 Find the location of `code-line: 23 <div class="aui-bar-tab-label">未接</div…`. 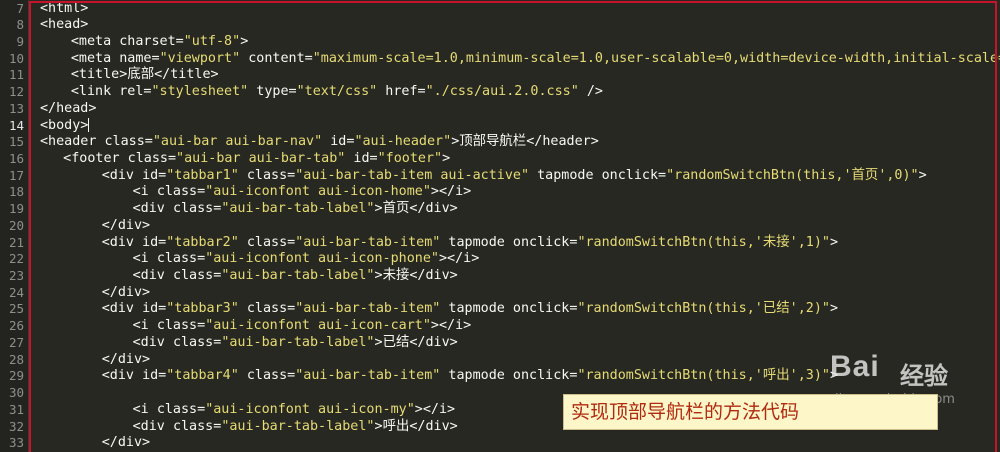

code-line: 23 <div class="aui-bar-tab-label">未接</div… is located at coordinates (500, 276).